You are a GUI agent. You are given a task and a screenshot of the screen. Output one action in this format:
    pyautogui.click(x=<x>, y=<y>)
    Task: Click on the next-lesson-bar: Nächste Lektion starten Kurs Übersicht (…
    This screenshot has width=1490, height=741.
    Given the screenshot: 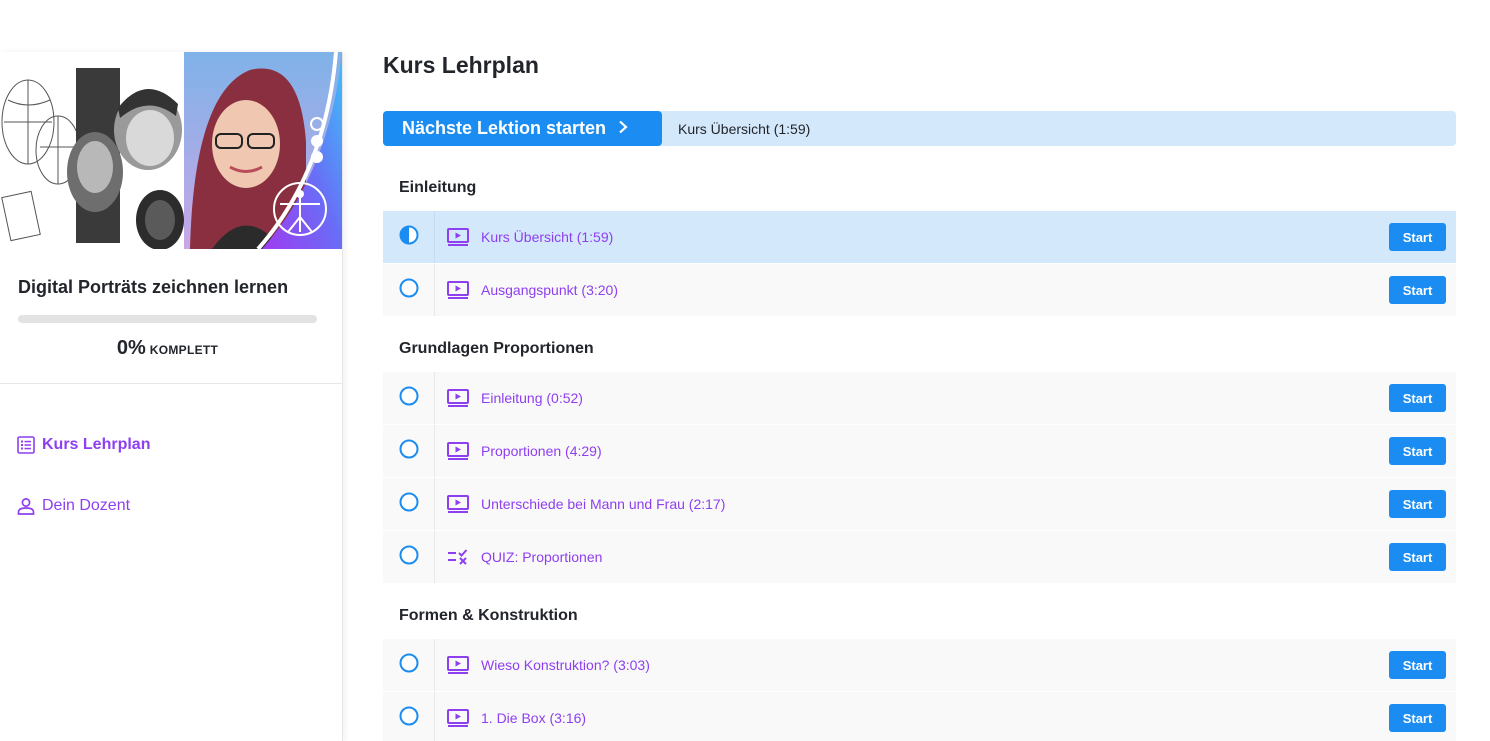 What is the action you would take?
    pyautogui.click(x=919, y=128)
    